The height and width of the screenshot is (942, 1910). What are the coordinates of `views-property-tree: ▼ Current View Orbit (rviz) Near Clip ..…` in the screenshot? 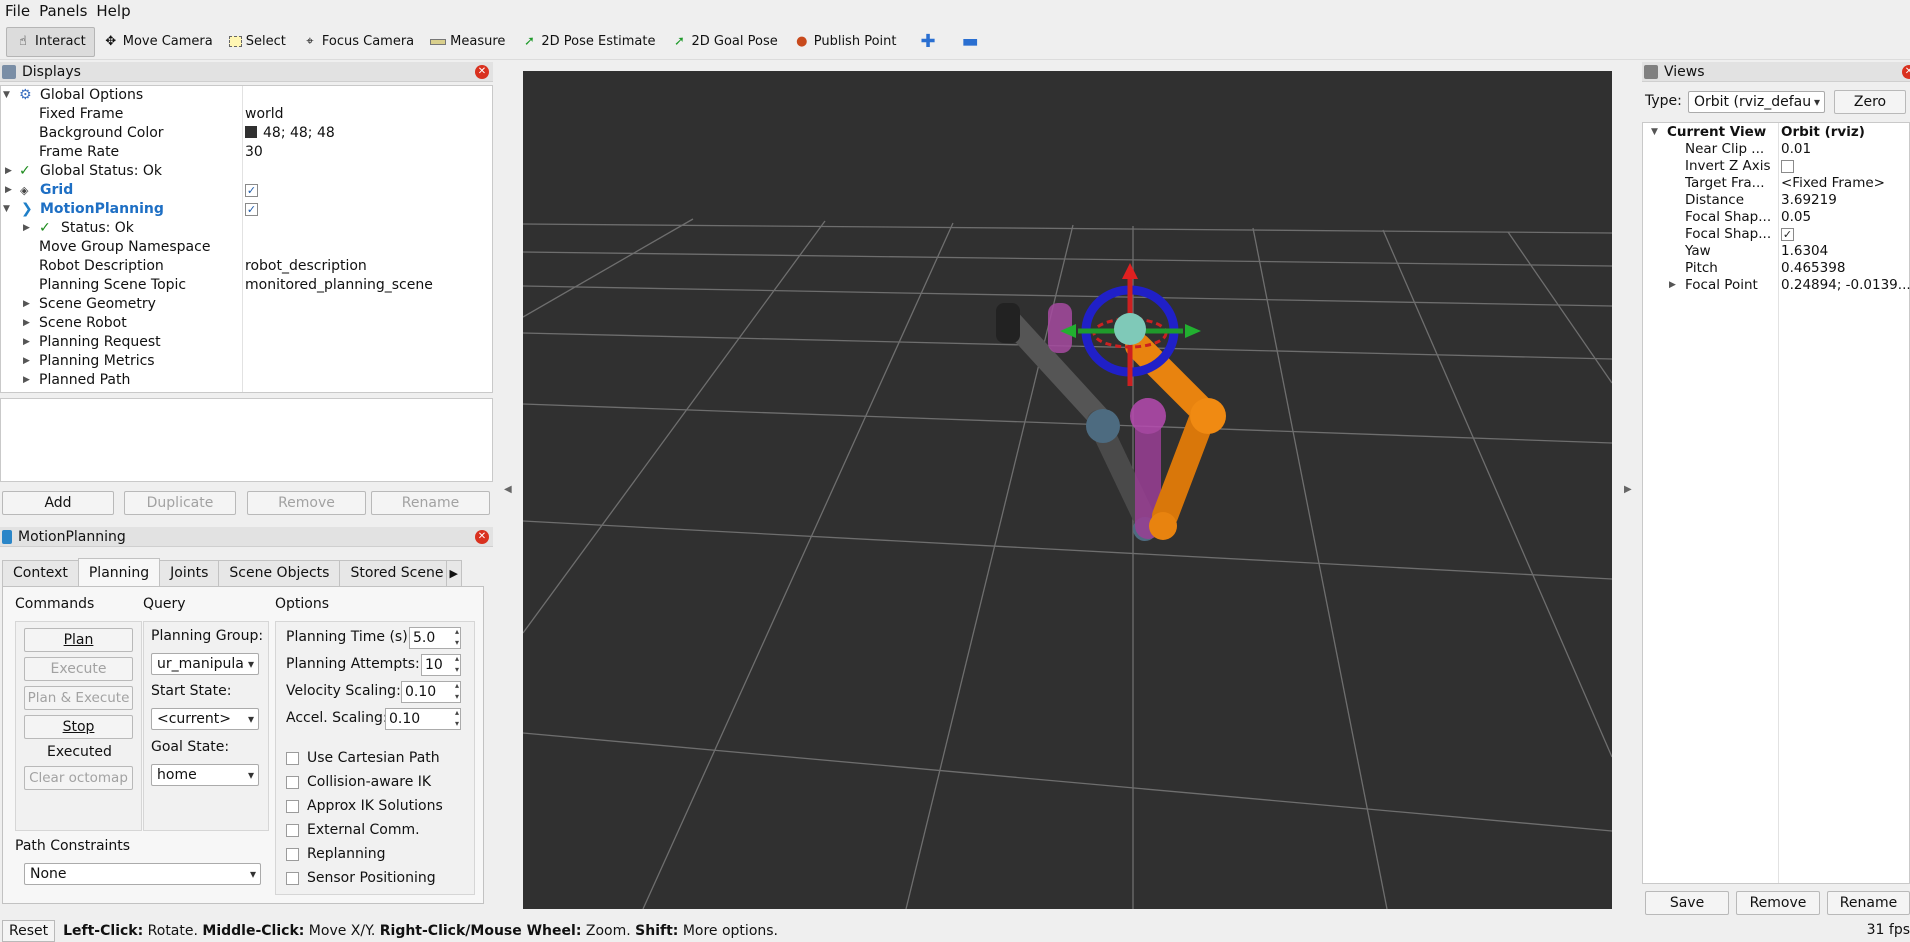 It's located at (1776, 503).